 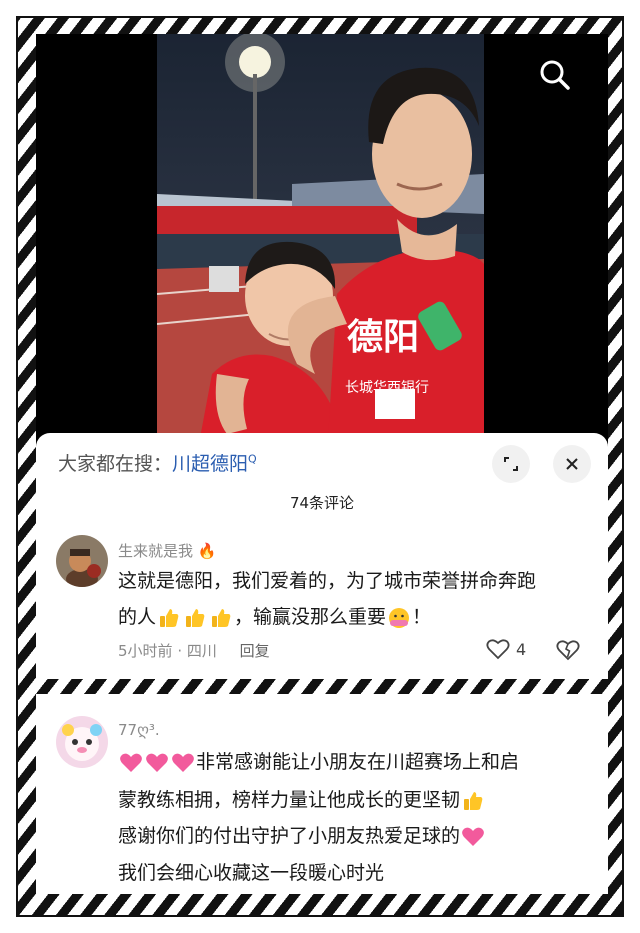 What do you see at coordinates (498, 649) in the screenshot?
I see `heart-icon` at bounding box center [498, 649].